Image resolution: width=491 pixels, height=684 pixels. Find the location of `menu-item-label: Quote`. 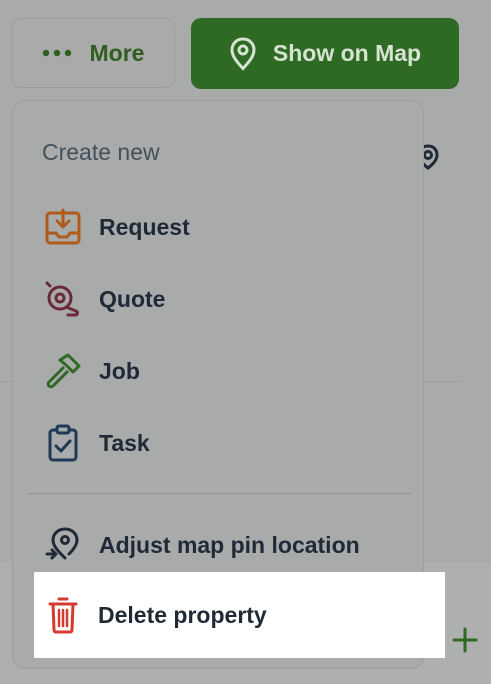

menu-item-label: Quote is located at coordinates (132, 298).